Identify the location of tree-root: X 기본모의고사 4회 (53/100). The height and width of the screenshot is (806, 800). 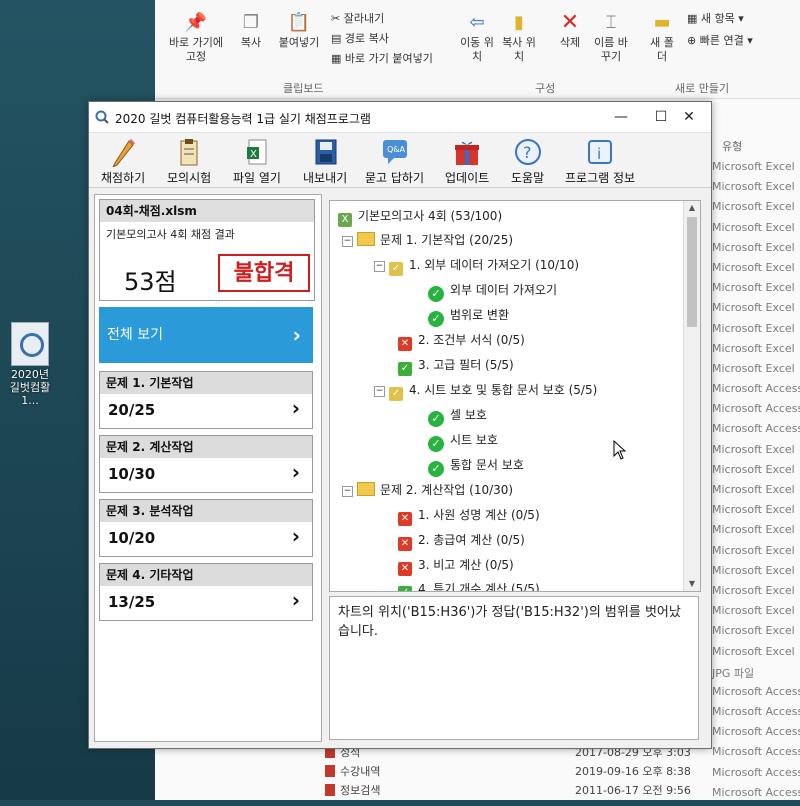
(420, 216).